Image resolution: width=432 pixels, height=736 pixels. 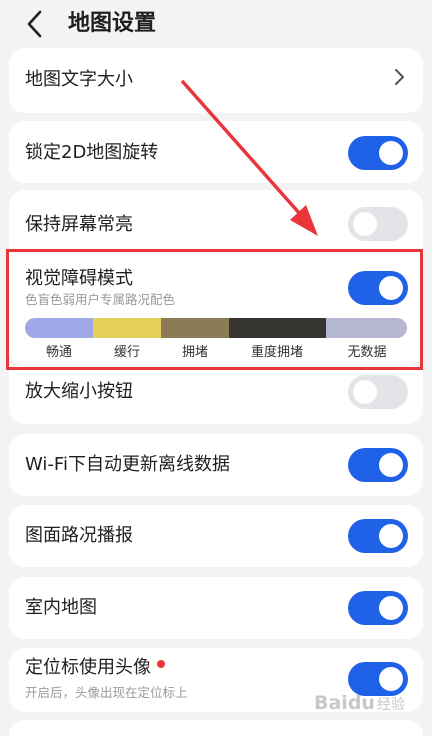 What do you see at coordinates (344, 703) in the screenshot?
I see `watermark-brand: Baidu` at bounding box center [344, 703].